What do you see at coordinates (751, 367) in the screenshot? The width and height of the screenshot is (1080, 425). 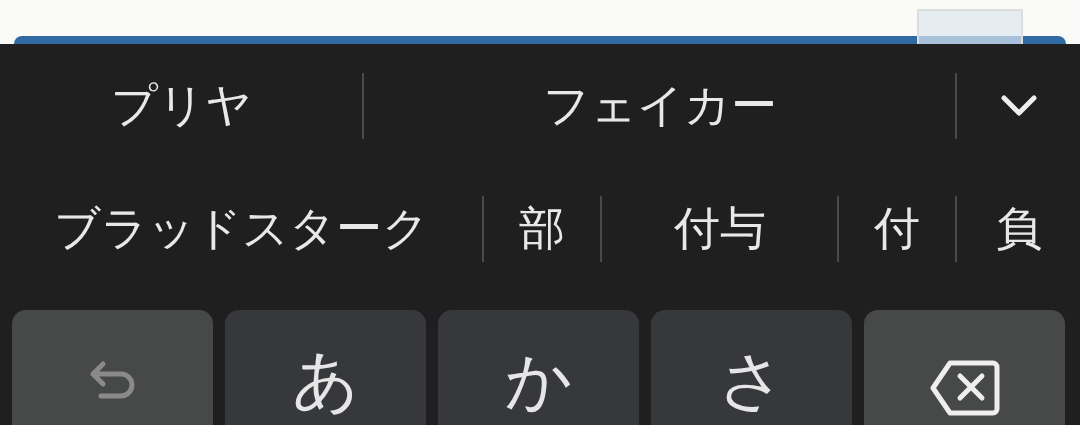 I see `key: さ` at bounding box center [751, 367].